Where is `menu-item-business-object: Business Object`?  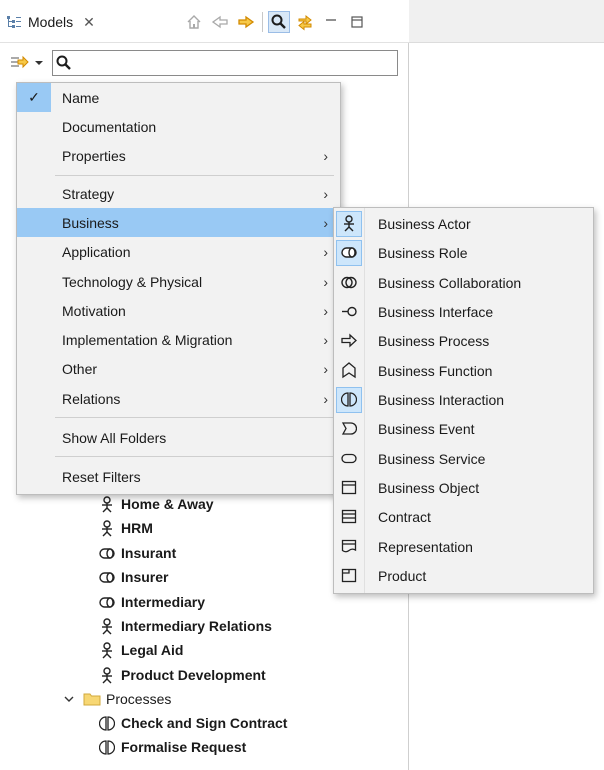
menu-item-business-object: Business Object is located at coordinates (463, 487).